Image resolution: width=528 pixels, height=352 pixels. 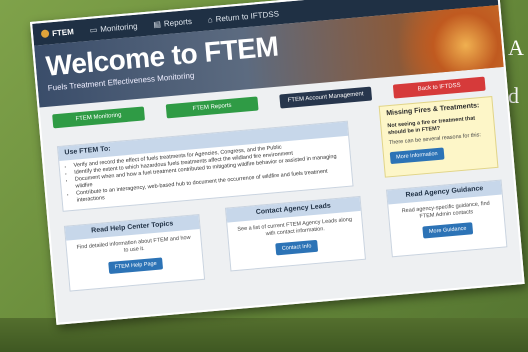 I want to click on home-icon: ⌂, so click(x=210, y=19).